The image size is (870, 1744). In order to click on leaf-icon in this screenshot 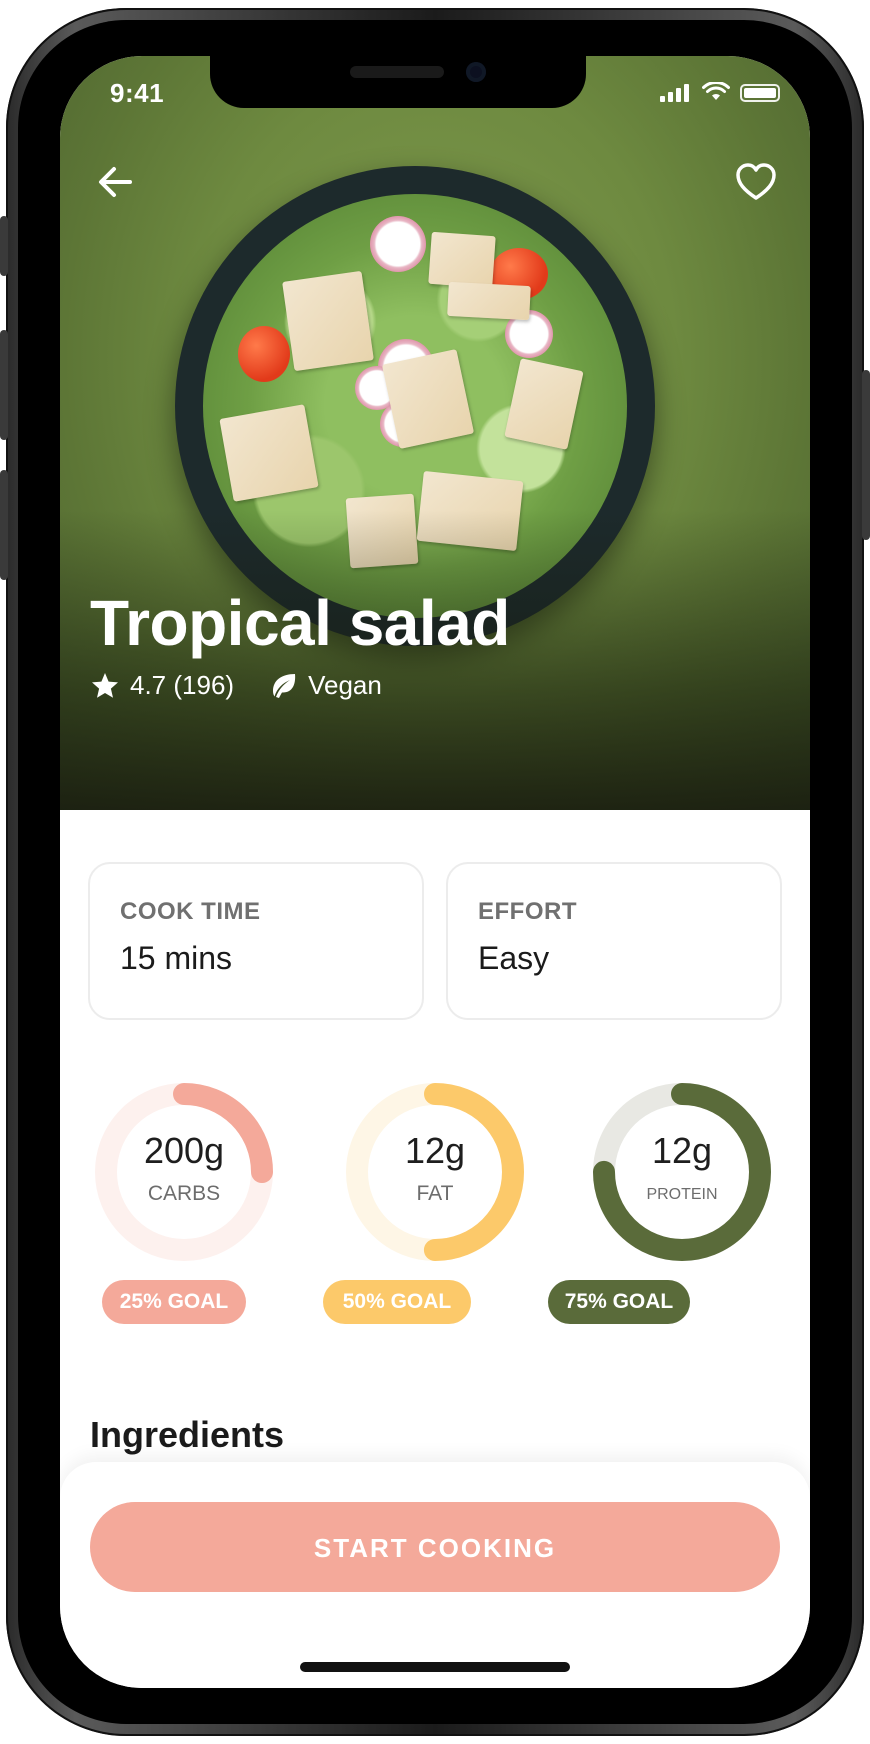, I will do `click(284, 685)`.